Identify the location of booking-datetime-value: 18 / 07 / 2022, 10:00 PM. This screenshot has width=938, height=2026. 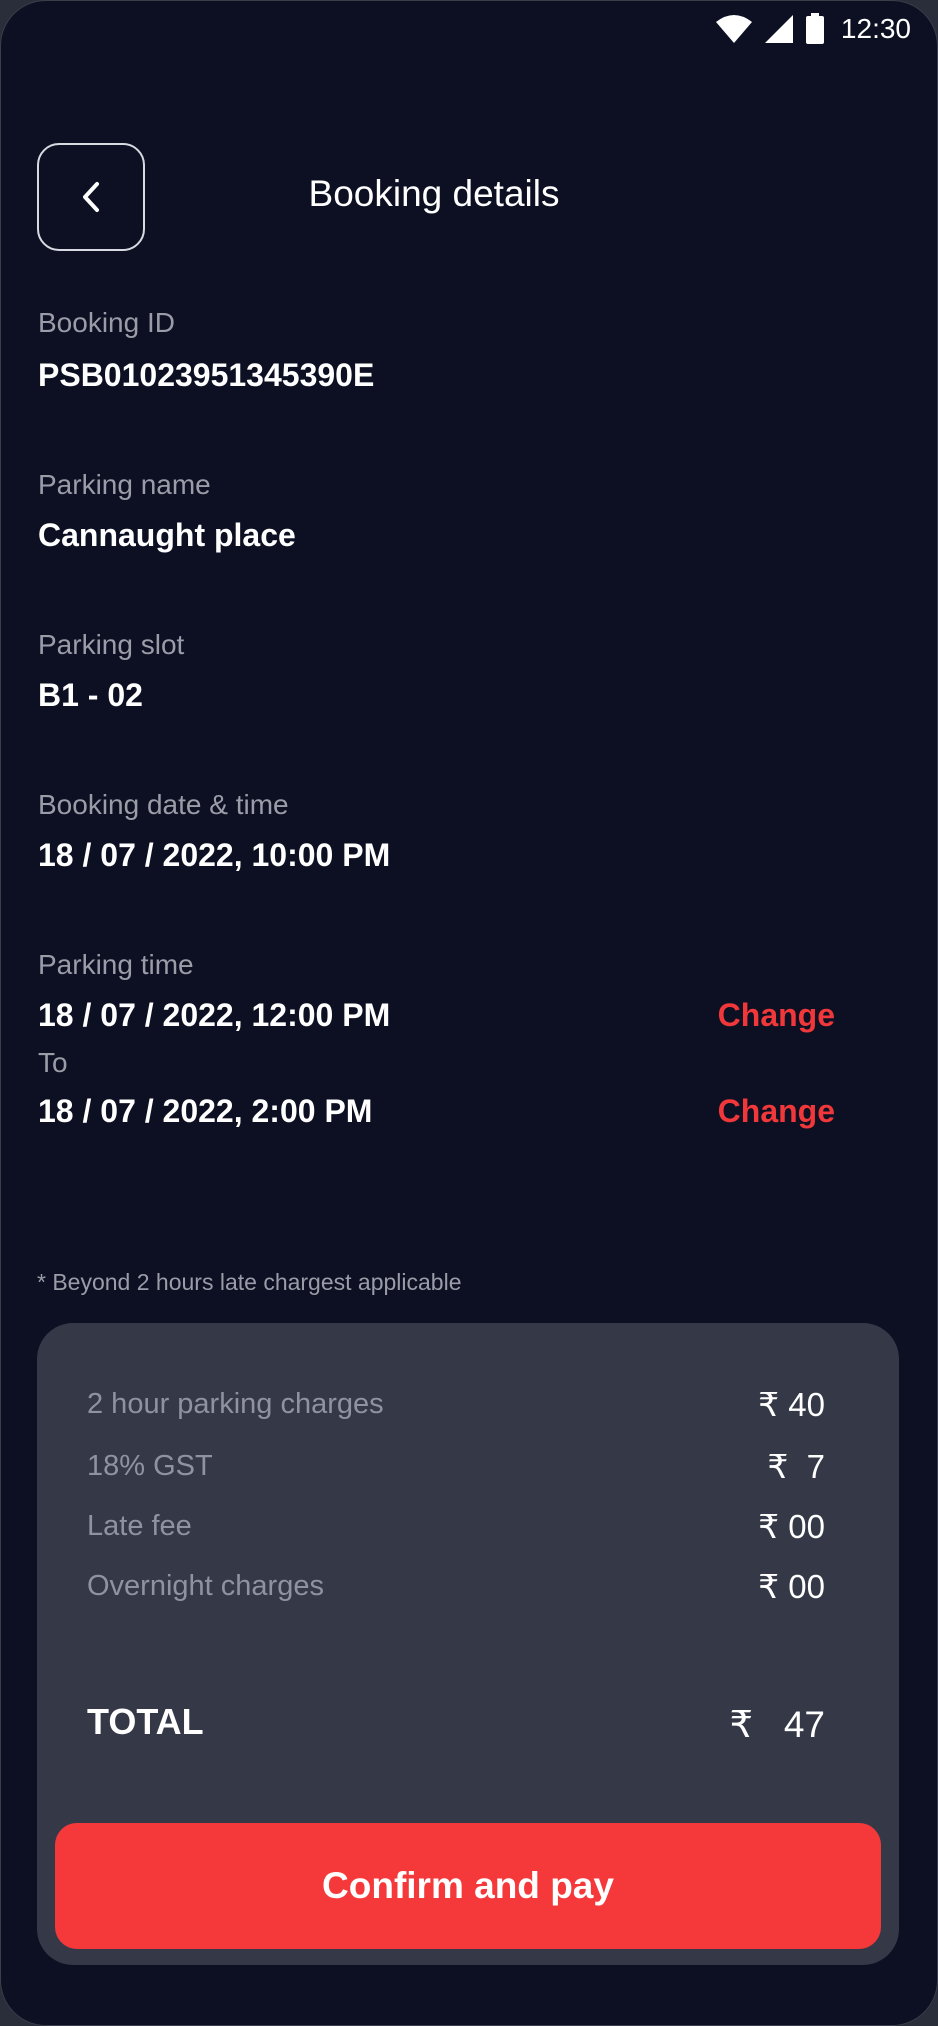
(214, 855).